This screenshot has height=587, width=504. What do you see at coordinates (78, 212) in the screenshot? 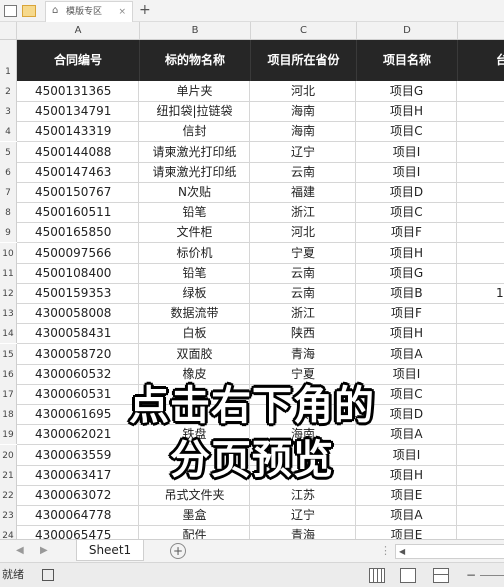
I see `cell-contract-no: 4500160511` at bounding box center [78, 212].